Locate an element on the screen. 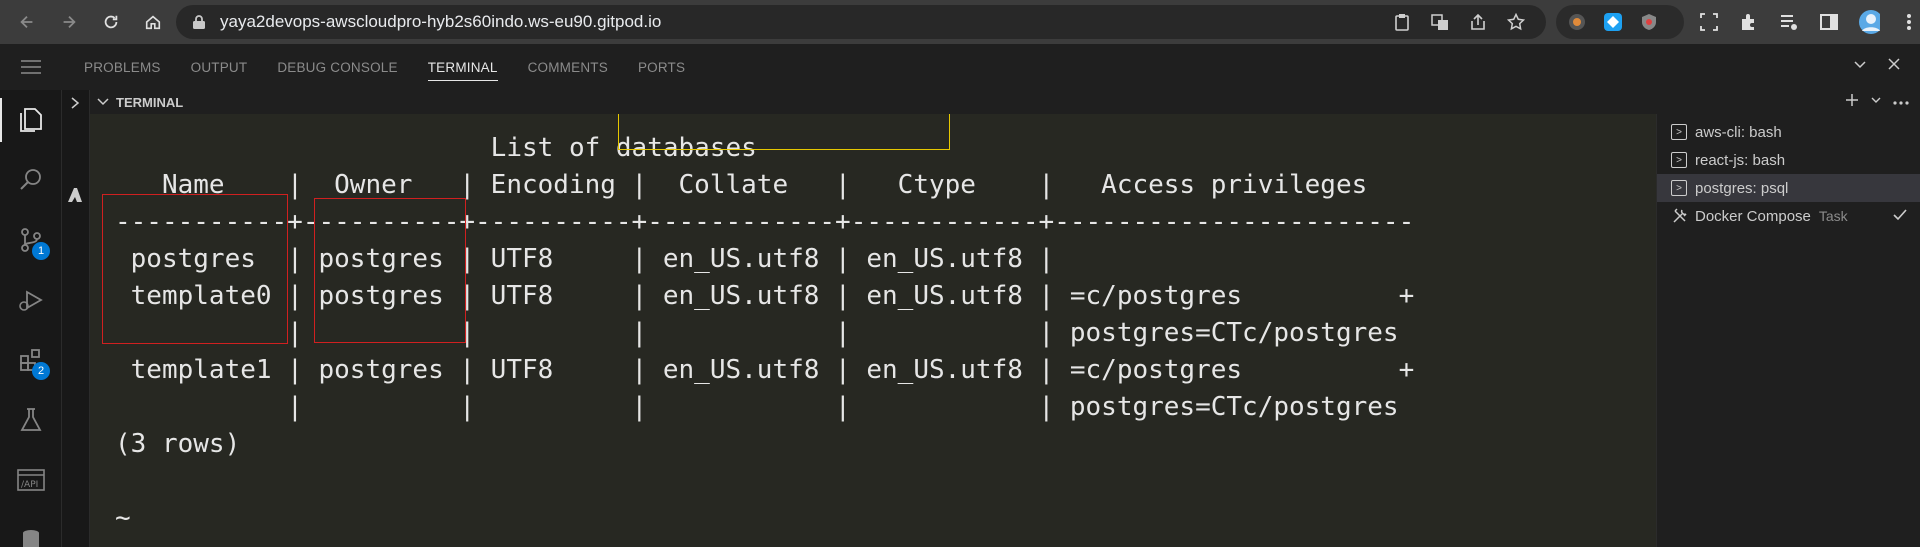 Image resolution: width=1920 pixels, height=547 pixels. search-icon is located at coordinates (30, 179).